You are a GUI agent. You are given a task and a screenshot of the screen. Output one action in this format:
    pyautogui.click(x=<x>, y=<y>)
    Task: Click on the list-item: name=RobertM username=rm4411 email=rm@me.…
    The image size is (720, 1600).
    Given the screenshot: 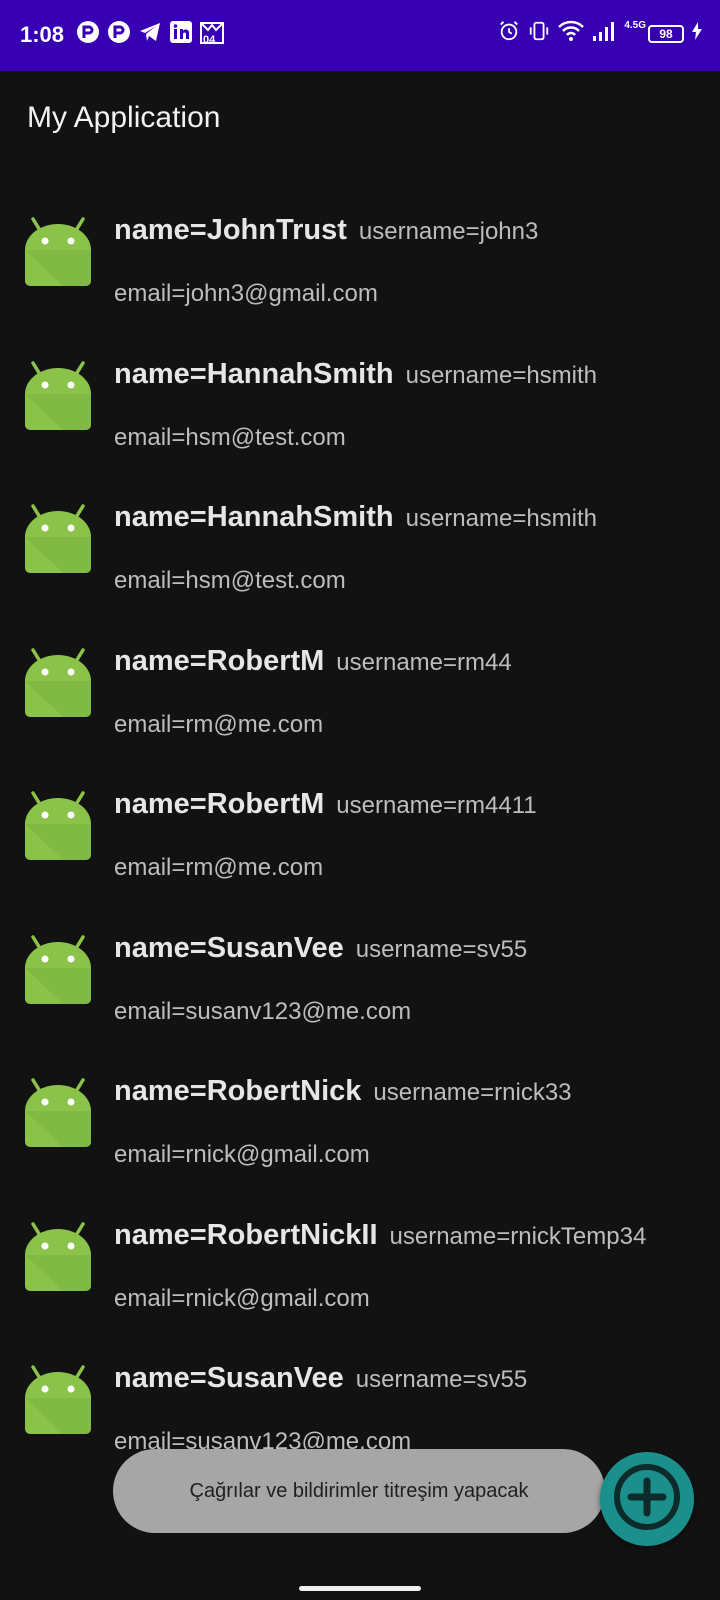 What is the action you would take?
    pyautogui.click(x=360, y=832)
    